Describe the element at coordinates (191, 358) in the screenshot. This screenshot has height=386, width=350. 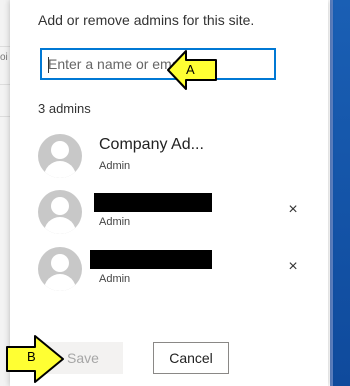
I see `cancel-button: Cancel` at that location.